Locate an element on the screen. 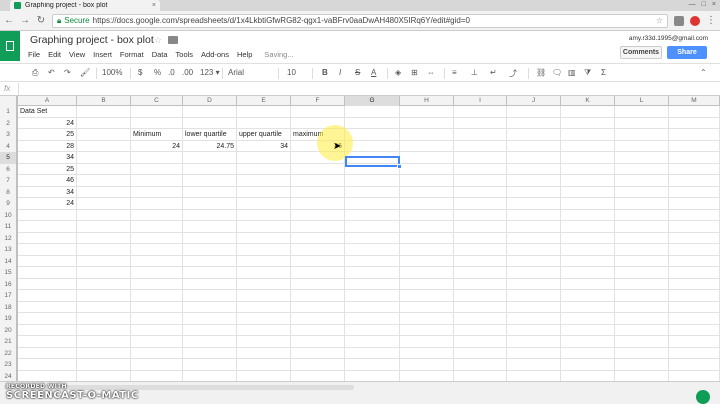  fill-handle is located at coordinates (399, 166).